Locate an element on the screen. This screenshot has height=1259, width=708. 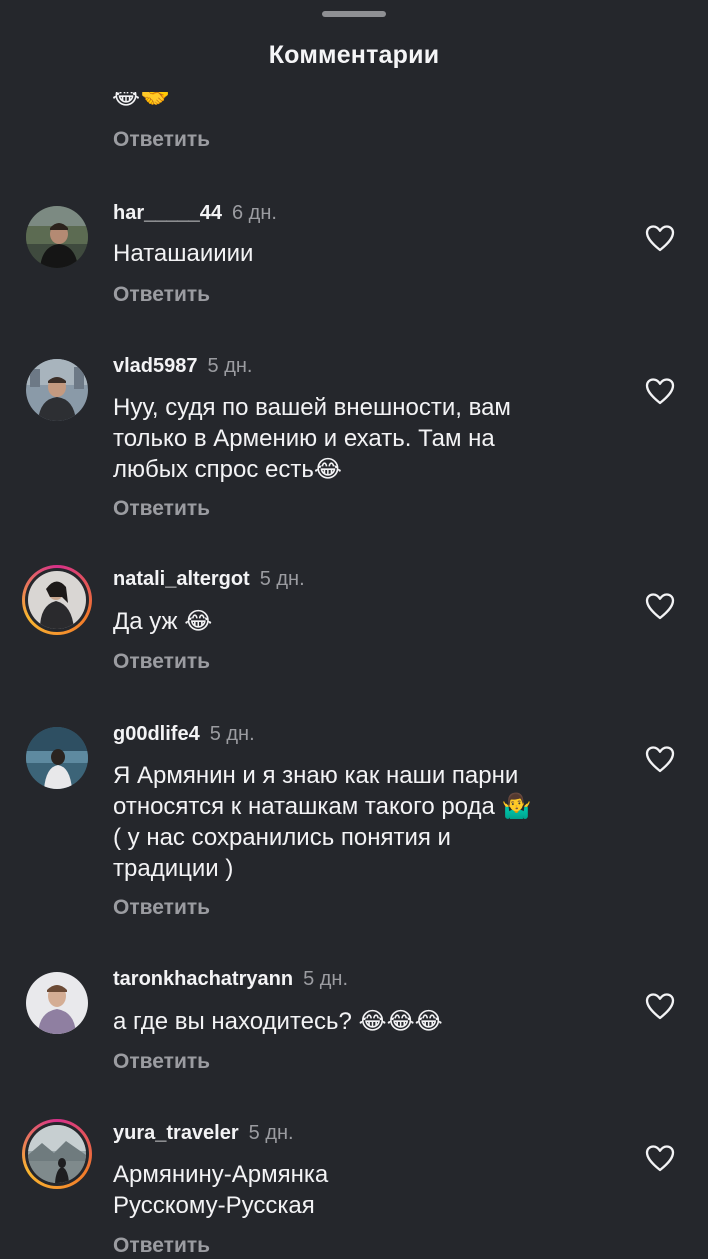
comment-text: Наташаииии is located at coordinates (183, 253).